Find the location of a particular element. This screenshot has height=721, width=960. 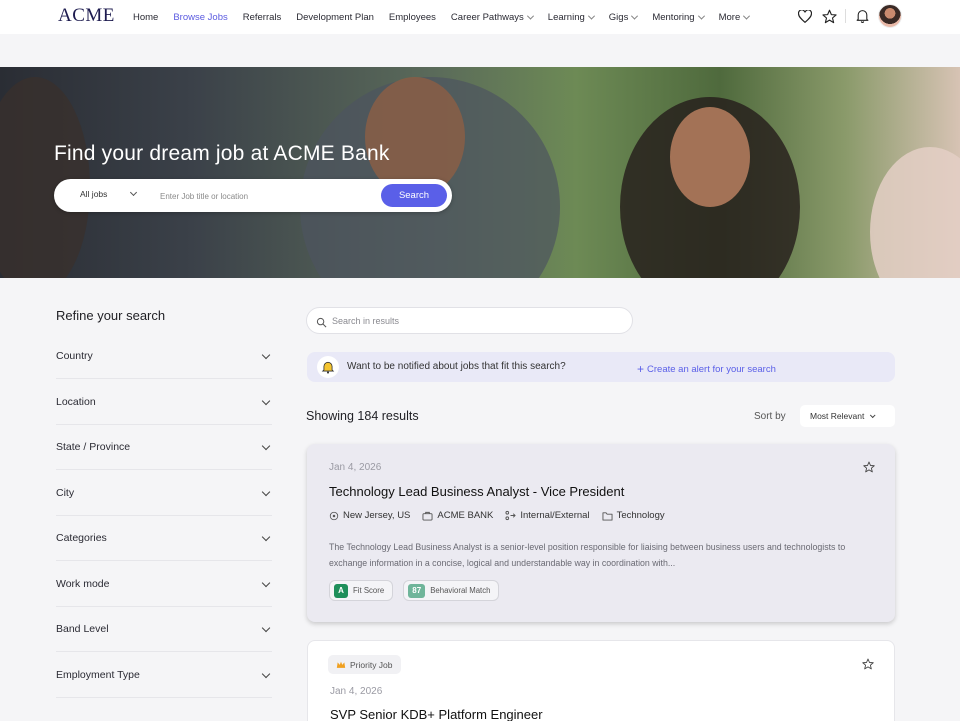

nav-item-more: More is located at coordinates (734, 17).